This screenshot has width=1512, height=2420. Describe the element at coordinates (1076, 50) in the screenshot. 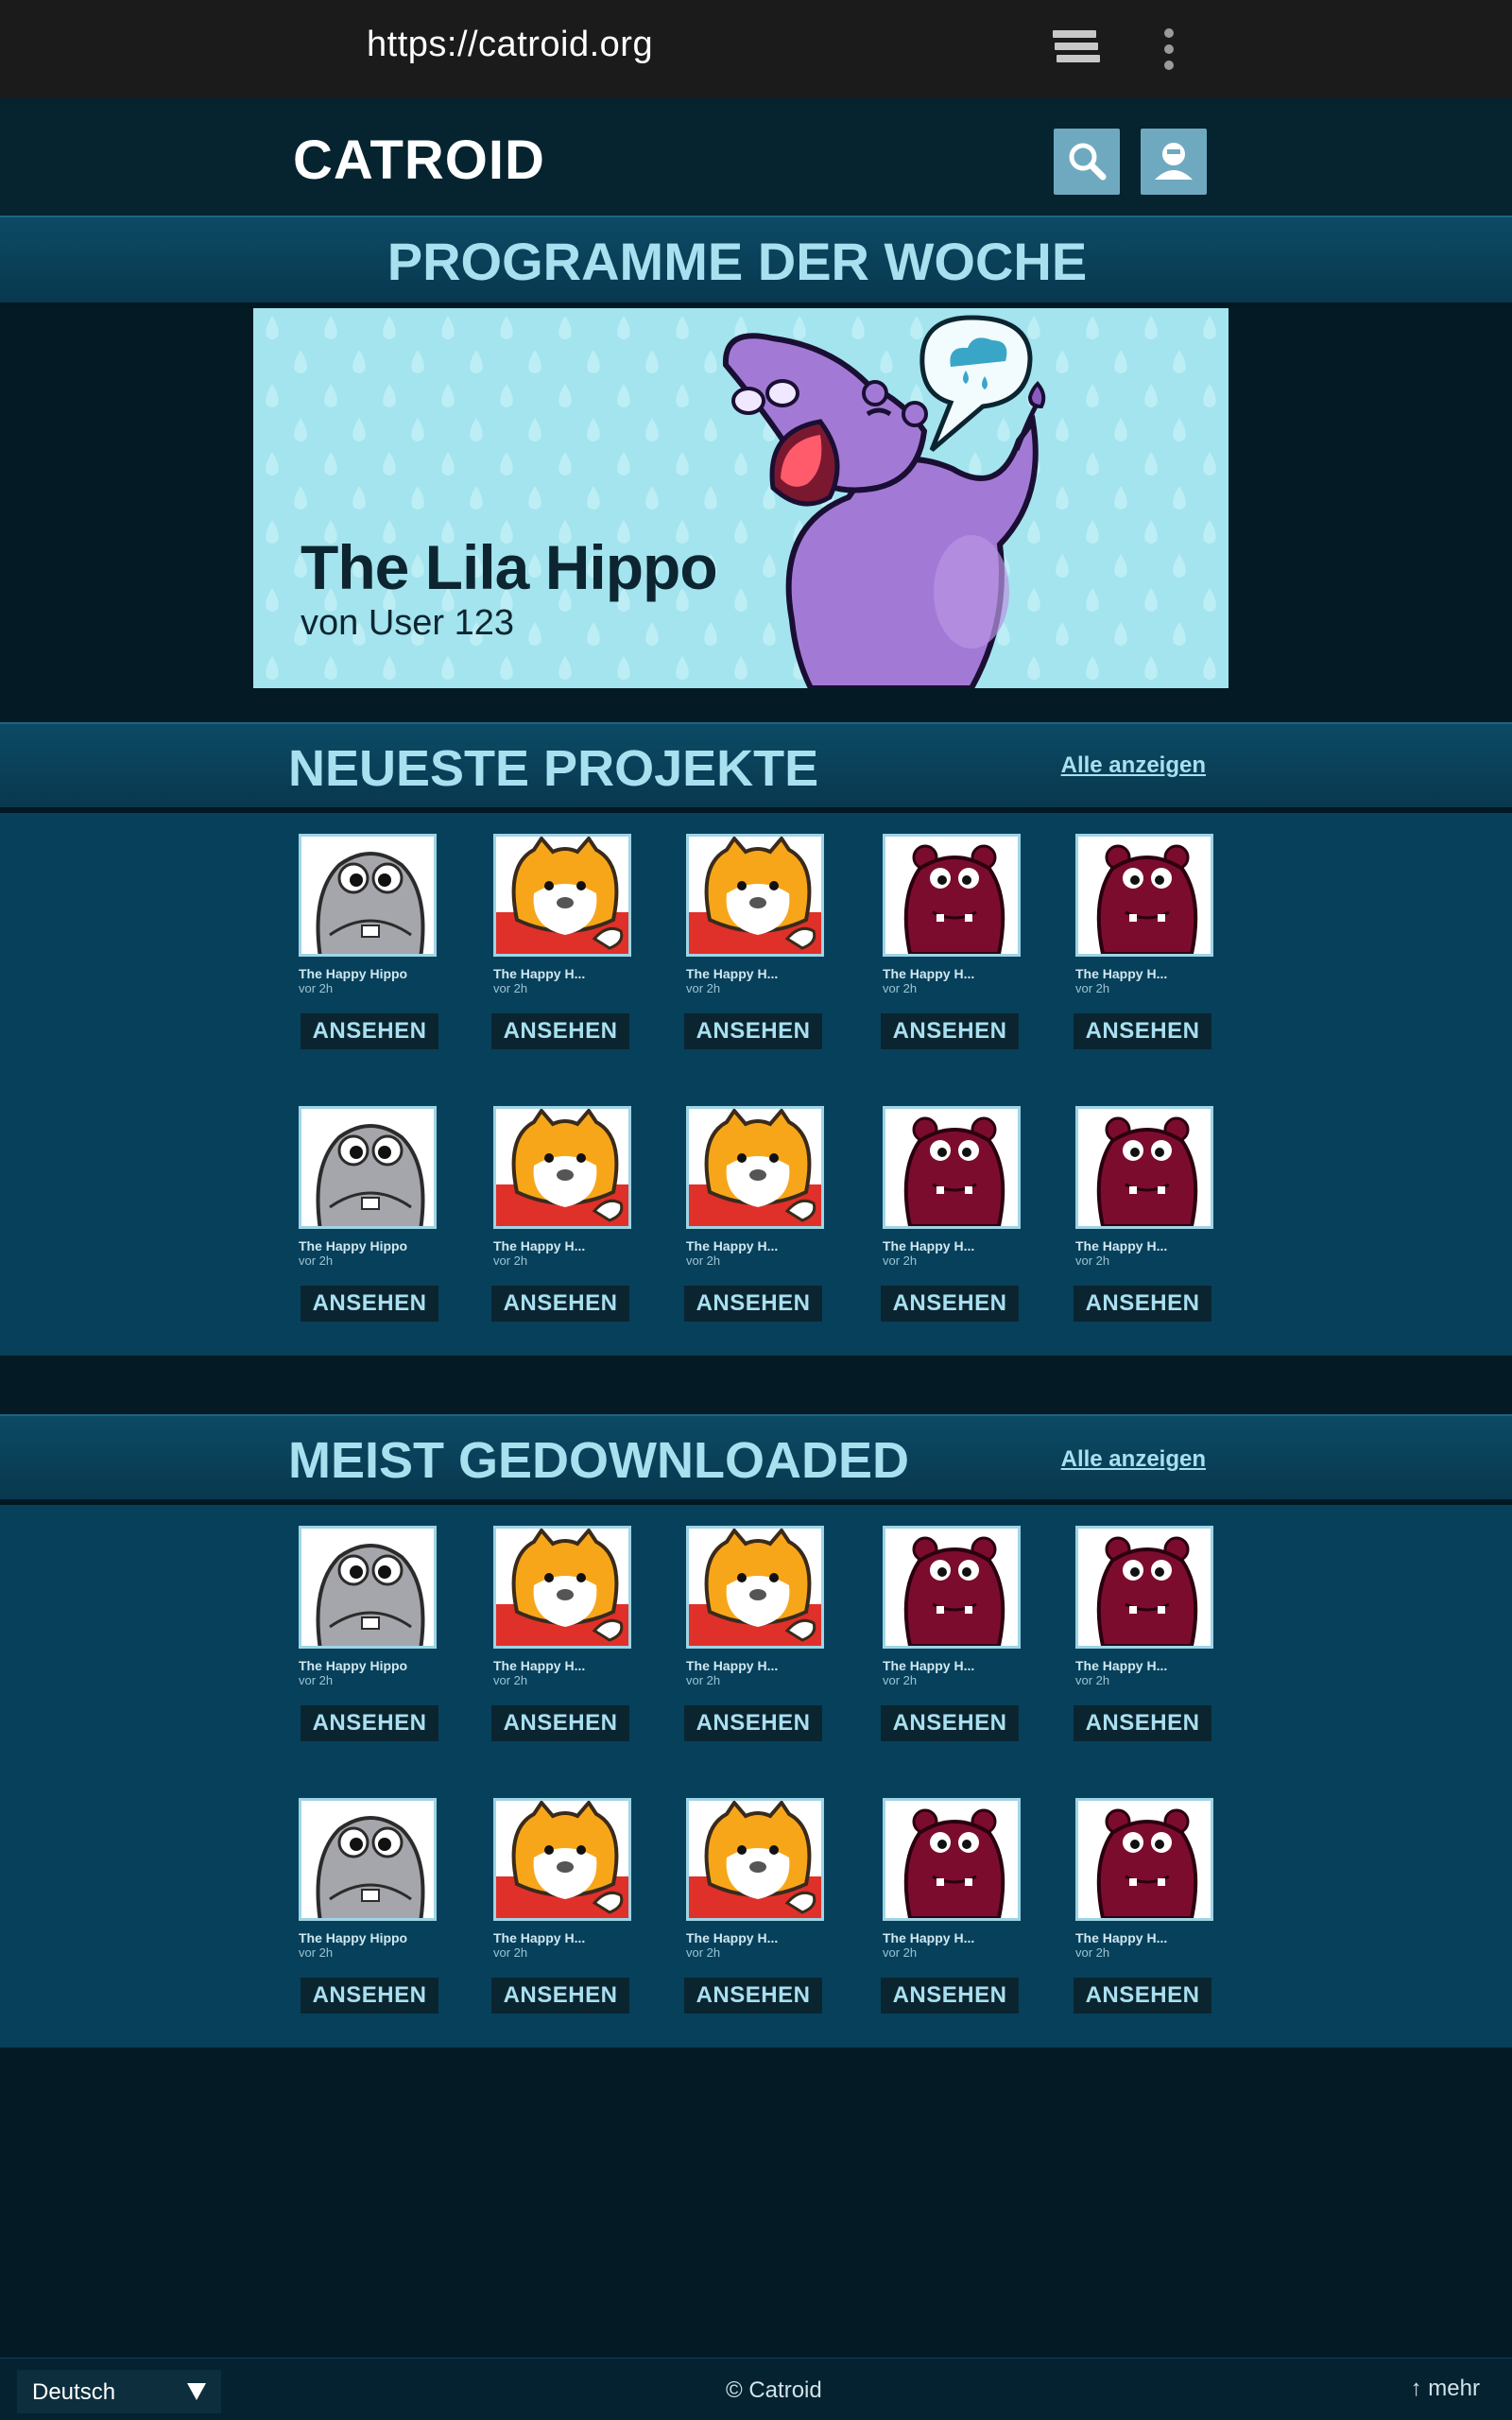

I see `tabs-icon` at that location.